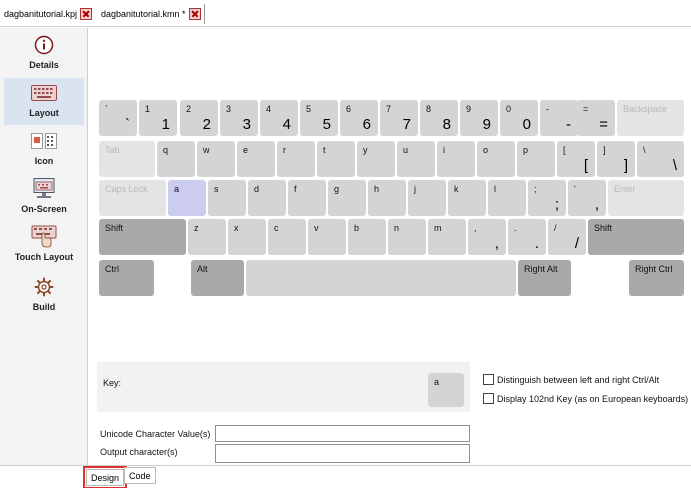 The width and height of the screenshot is (691, 488). I want to click on key-u: u, so click(416, 159).